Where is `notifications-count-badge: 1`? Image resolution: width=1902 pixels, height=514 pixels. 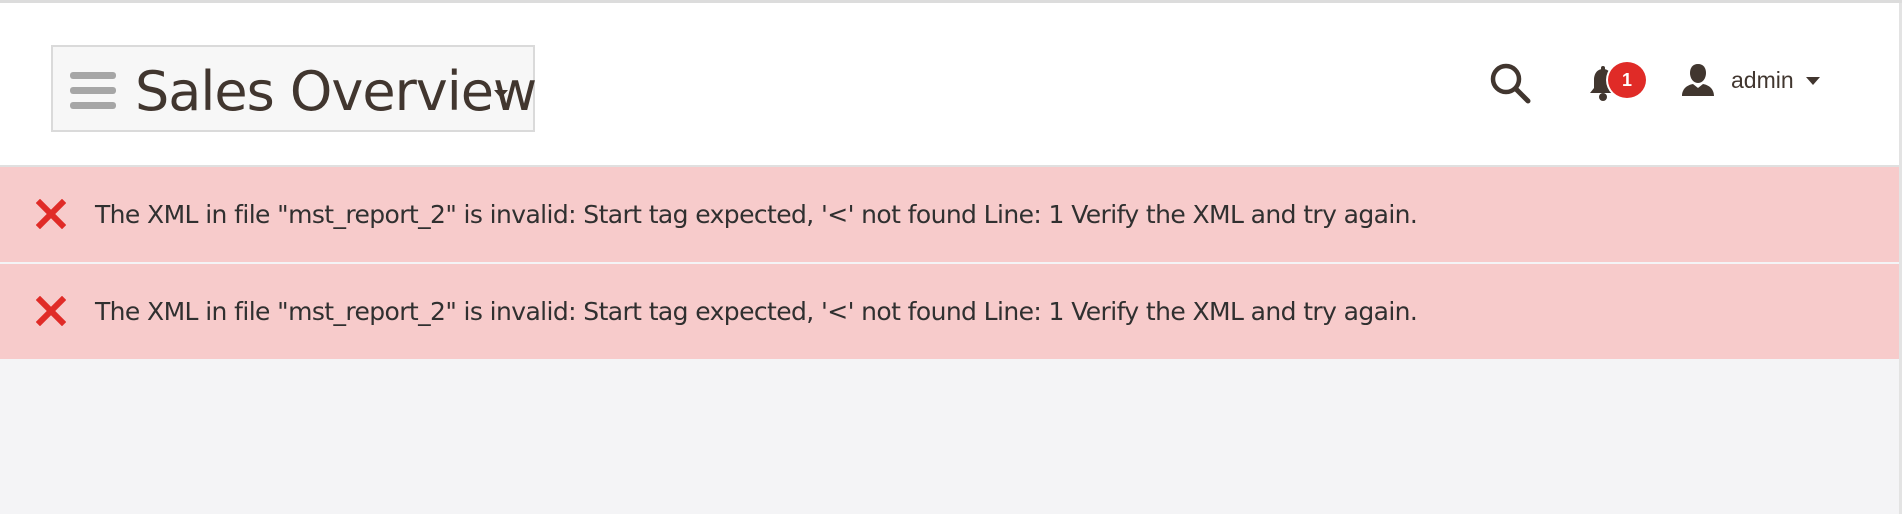
notifications-count-badge: 1 is located at coordinates (1627, 80).